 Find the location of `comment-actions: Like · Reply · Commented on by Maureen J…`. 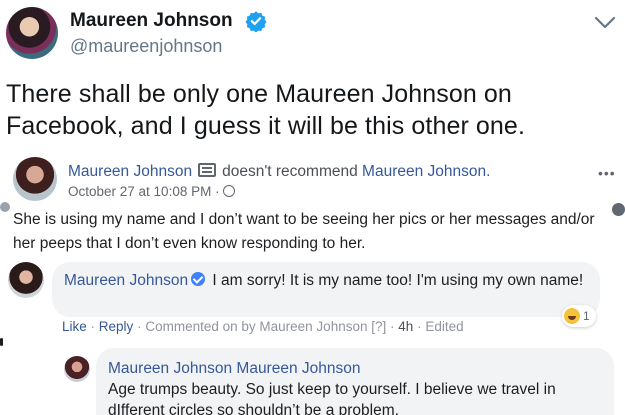

comment-actions: Like · Reply · Commented on by Maureen J… is located at coordinates (263, 326).